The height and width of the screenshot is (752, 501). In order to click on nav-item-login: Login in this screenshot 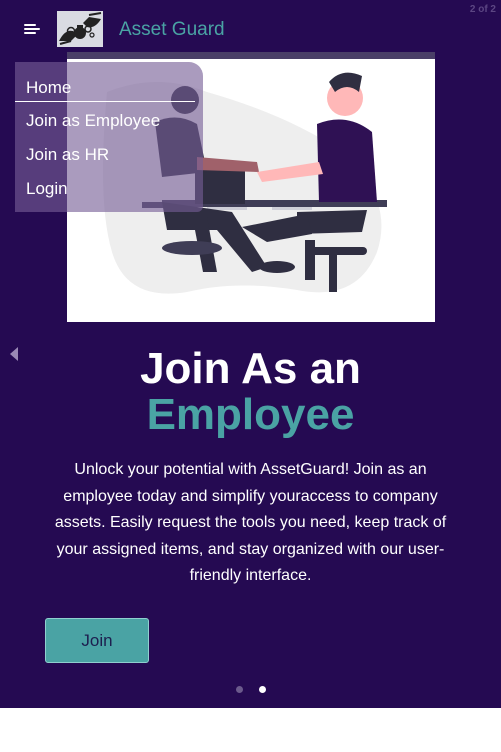, I will do `click(47, 189)`.